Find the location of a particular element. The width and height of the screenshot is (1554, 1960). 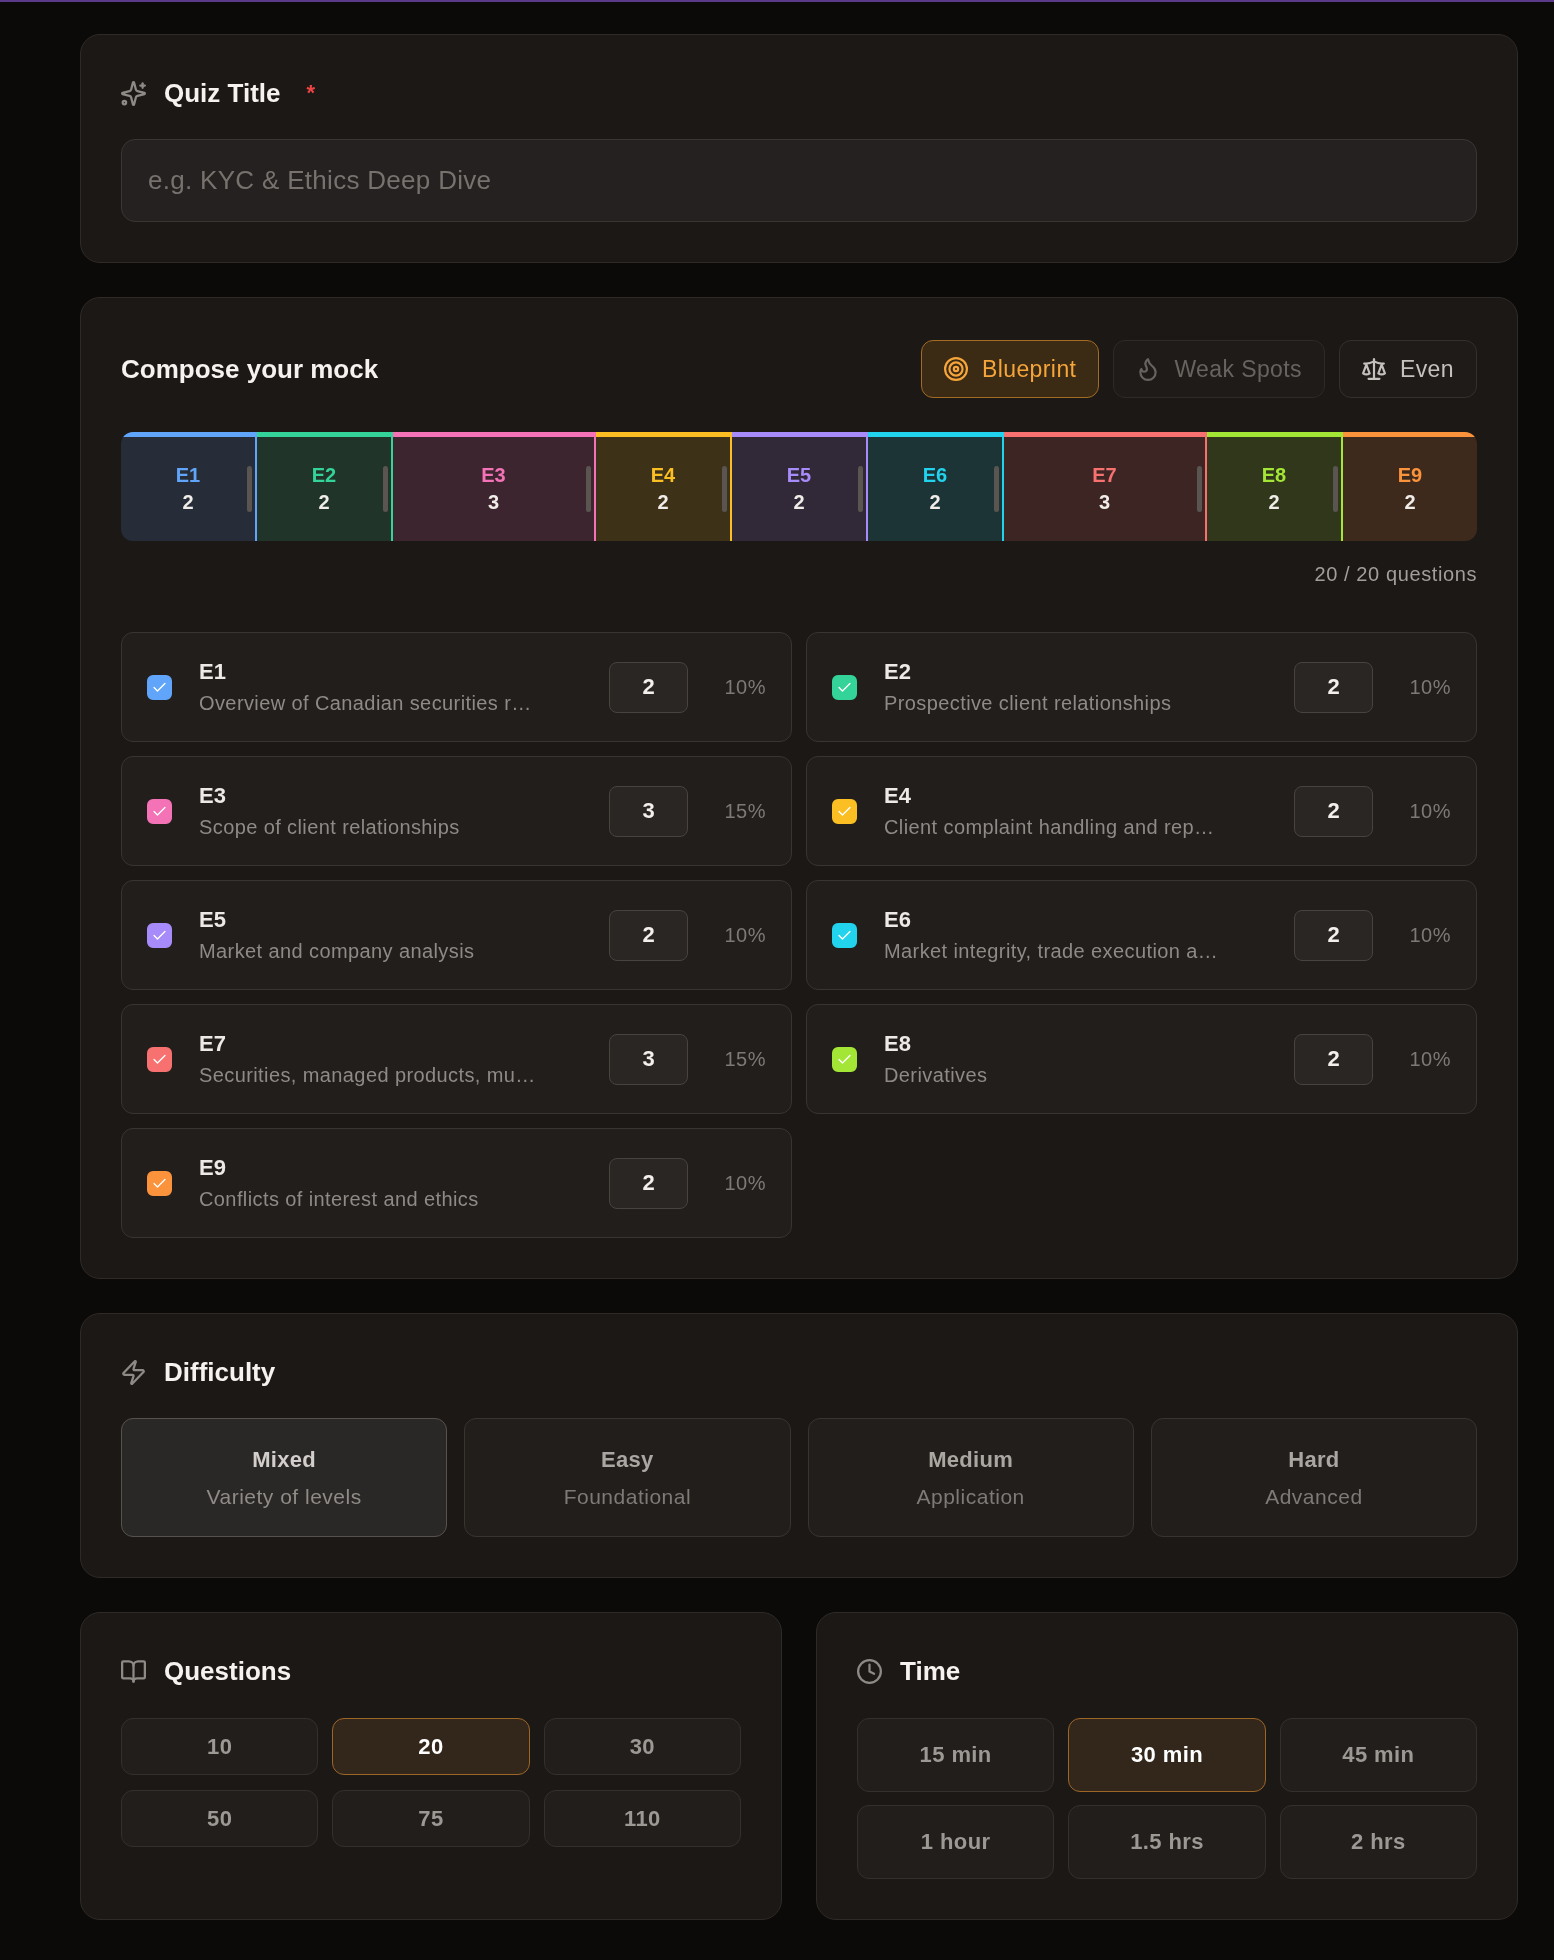

segment-label: E9 is located at coordinates (1410, 475).